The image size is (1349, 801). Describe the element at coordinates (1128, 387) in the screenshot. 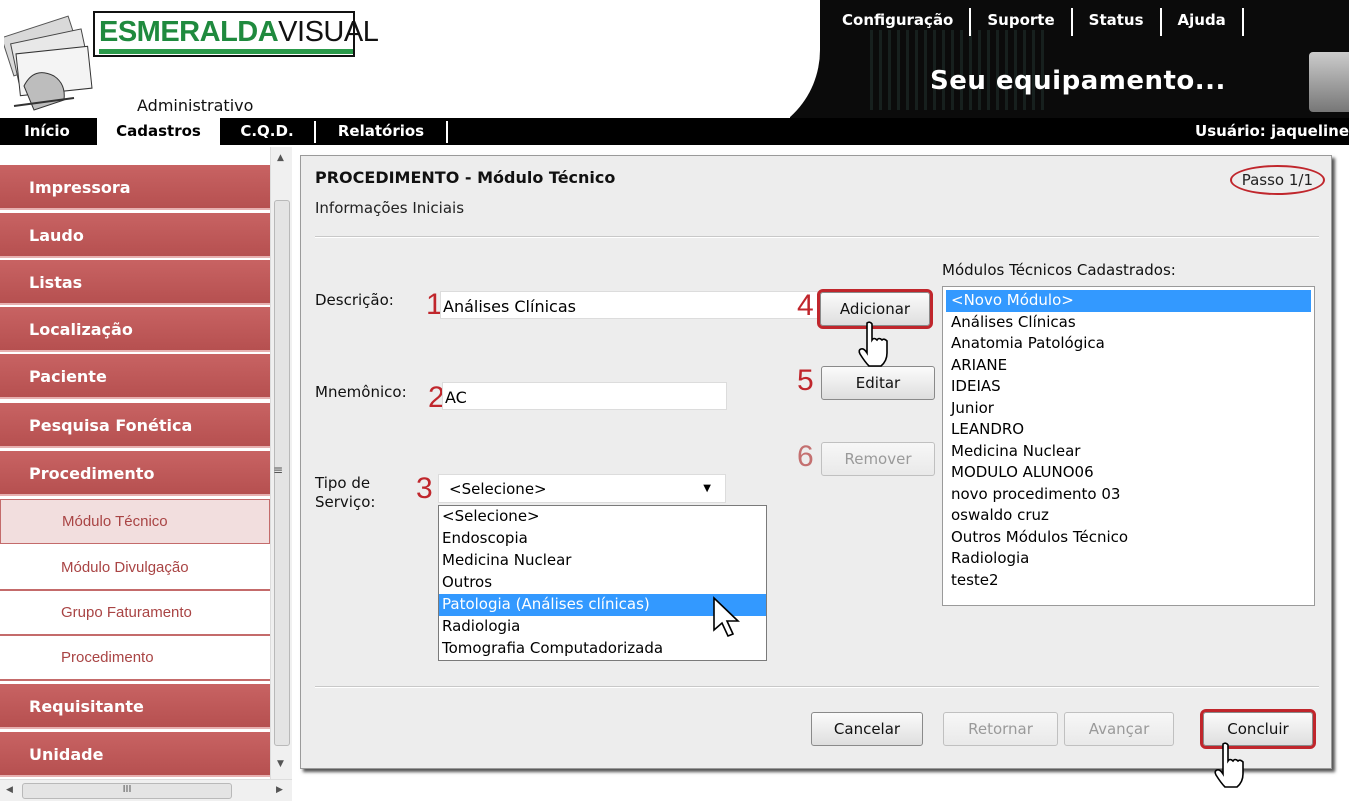

I see `list-item: IDEIAS` at that location.